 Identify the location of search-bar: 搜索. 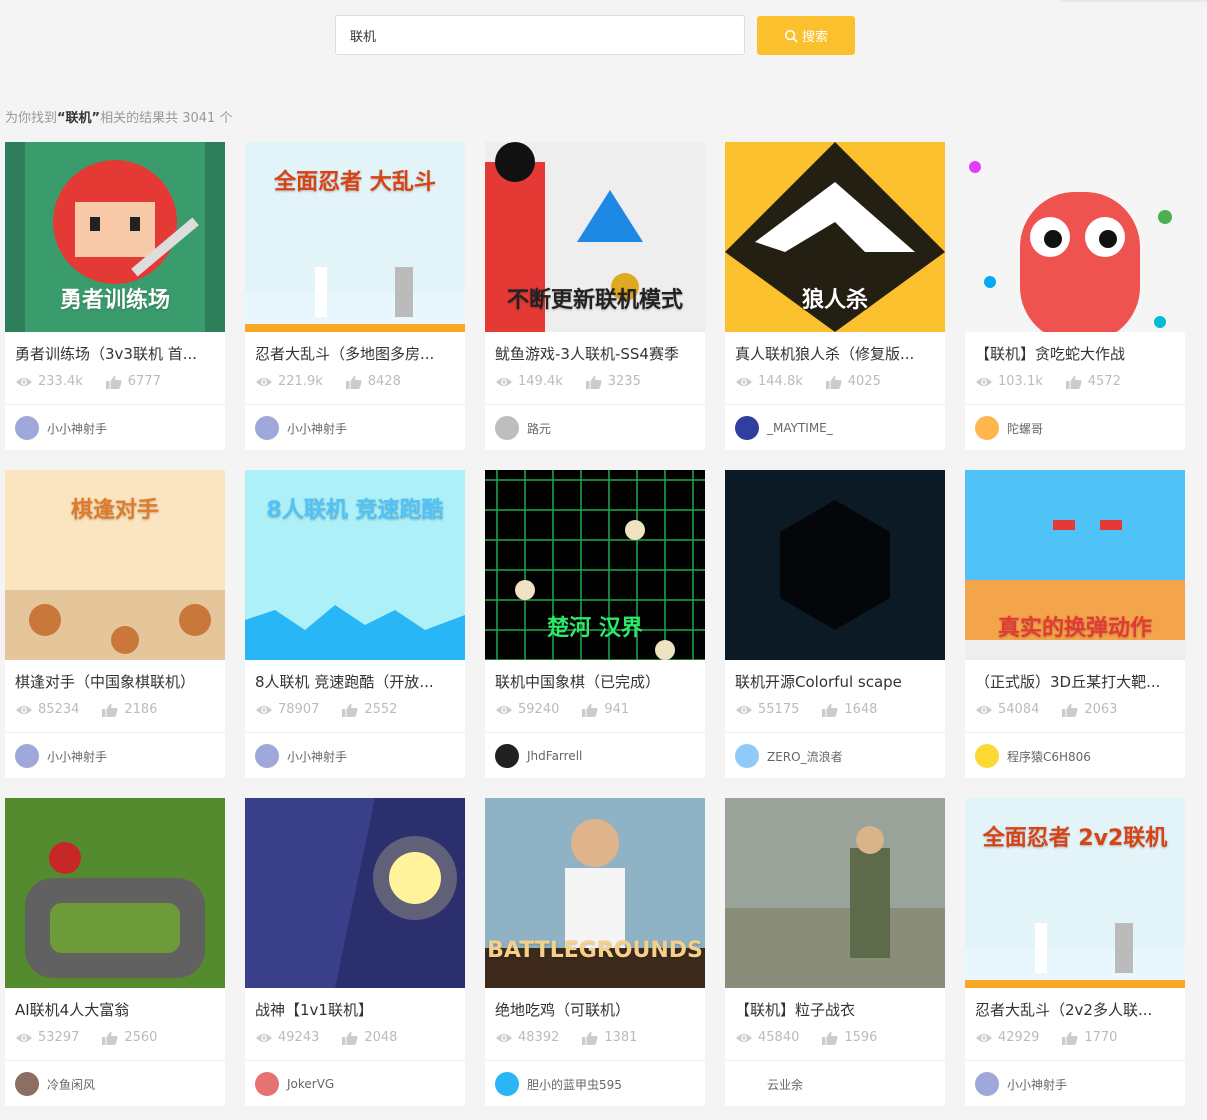
(595, 36).